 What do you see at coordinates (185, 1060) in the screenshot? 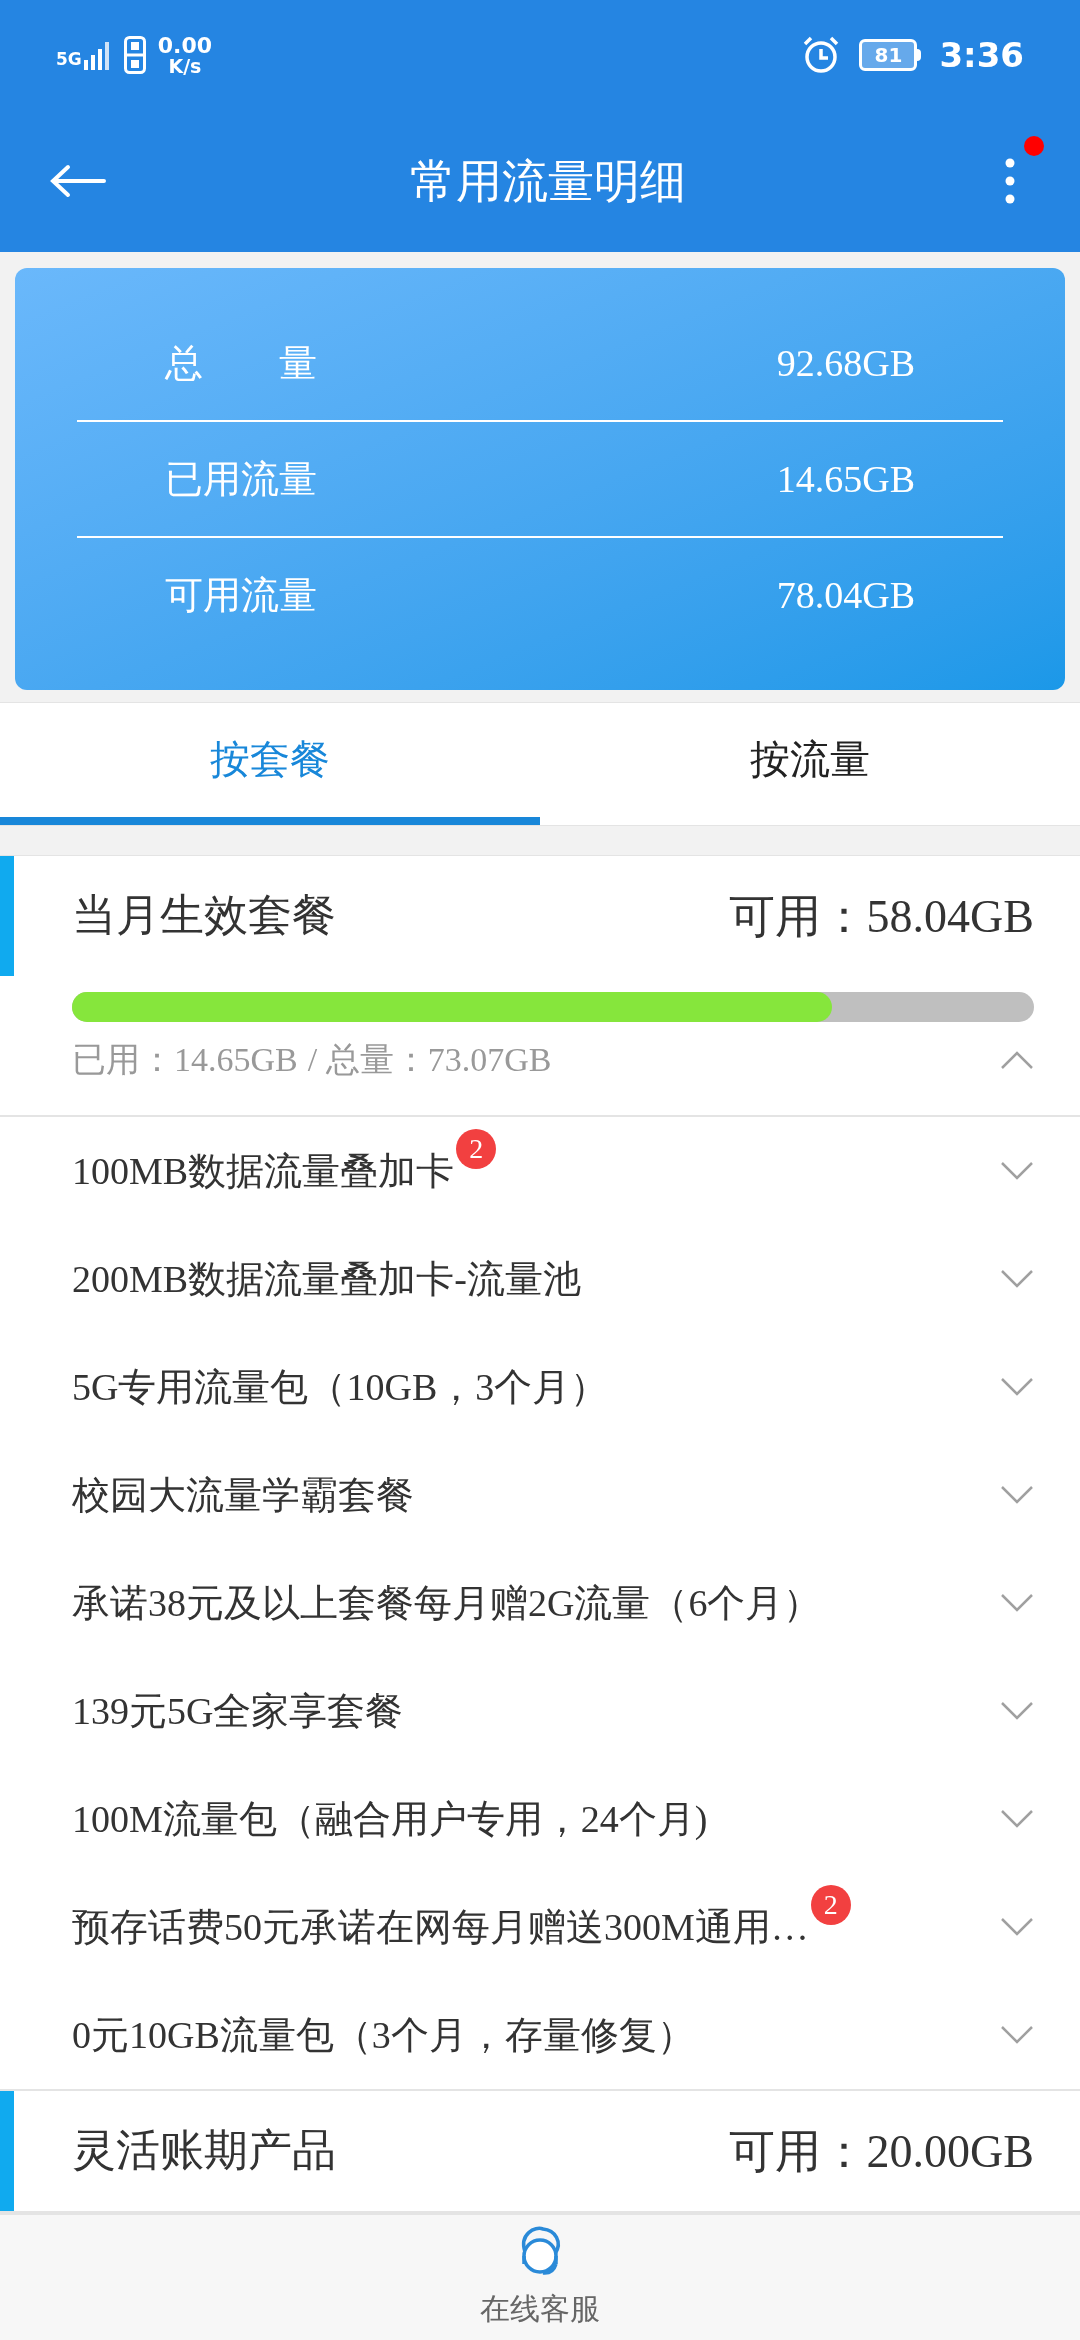
I see `used-amount: 已用：14.65GB` at bounding box center [185, 1060].